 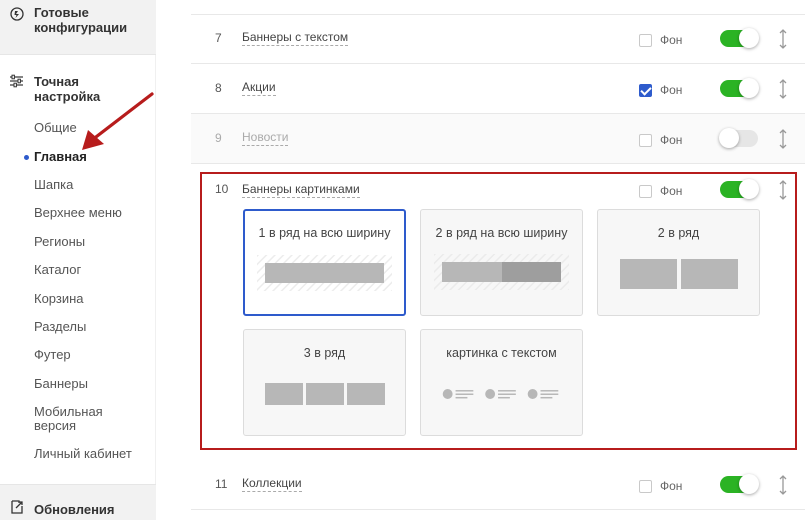 What do you see at coordinates (295, 38) in the screenshot?
I see `block-name: Баннеры с текстом` at bounding box center [295, 38].